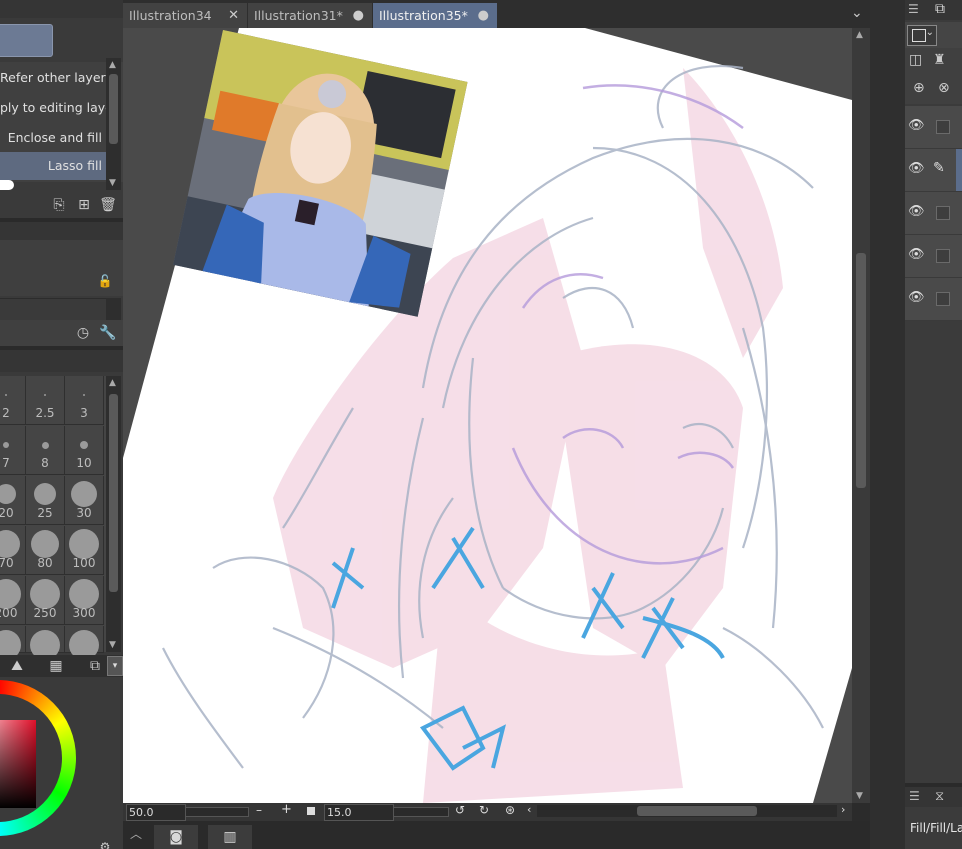  What do you see at coordinates (156, 812) in the screenshot?
I see `zoom-field: 50.0` at bounding box center [156, 812].